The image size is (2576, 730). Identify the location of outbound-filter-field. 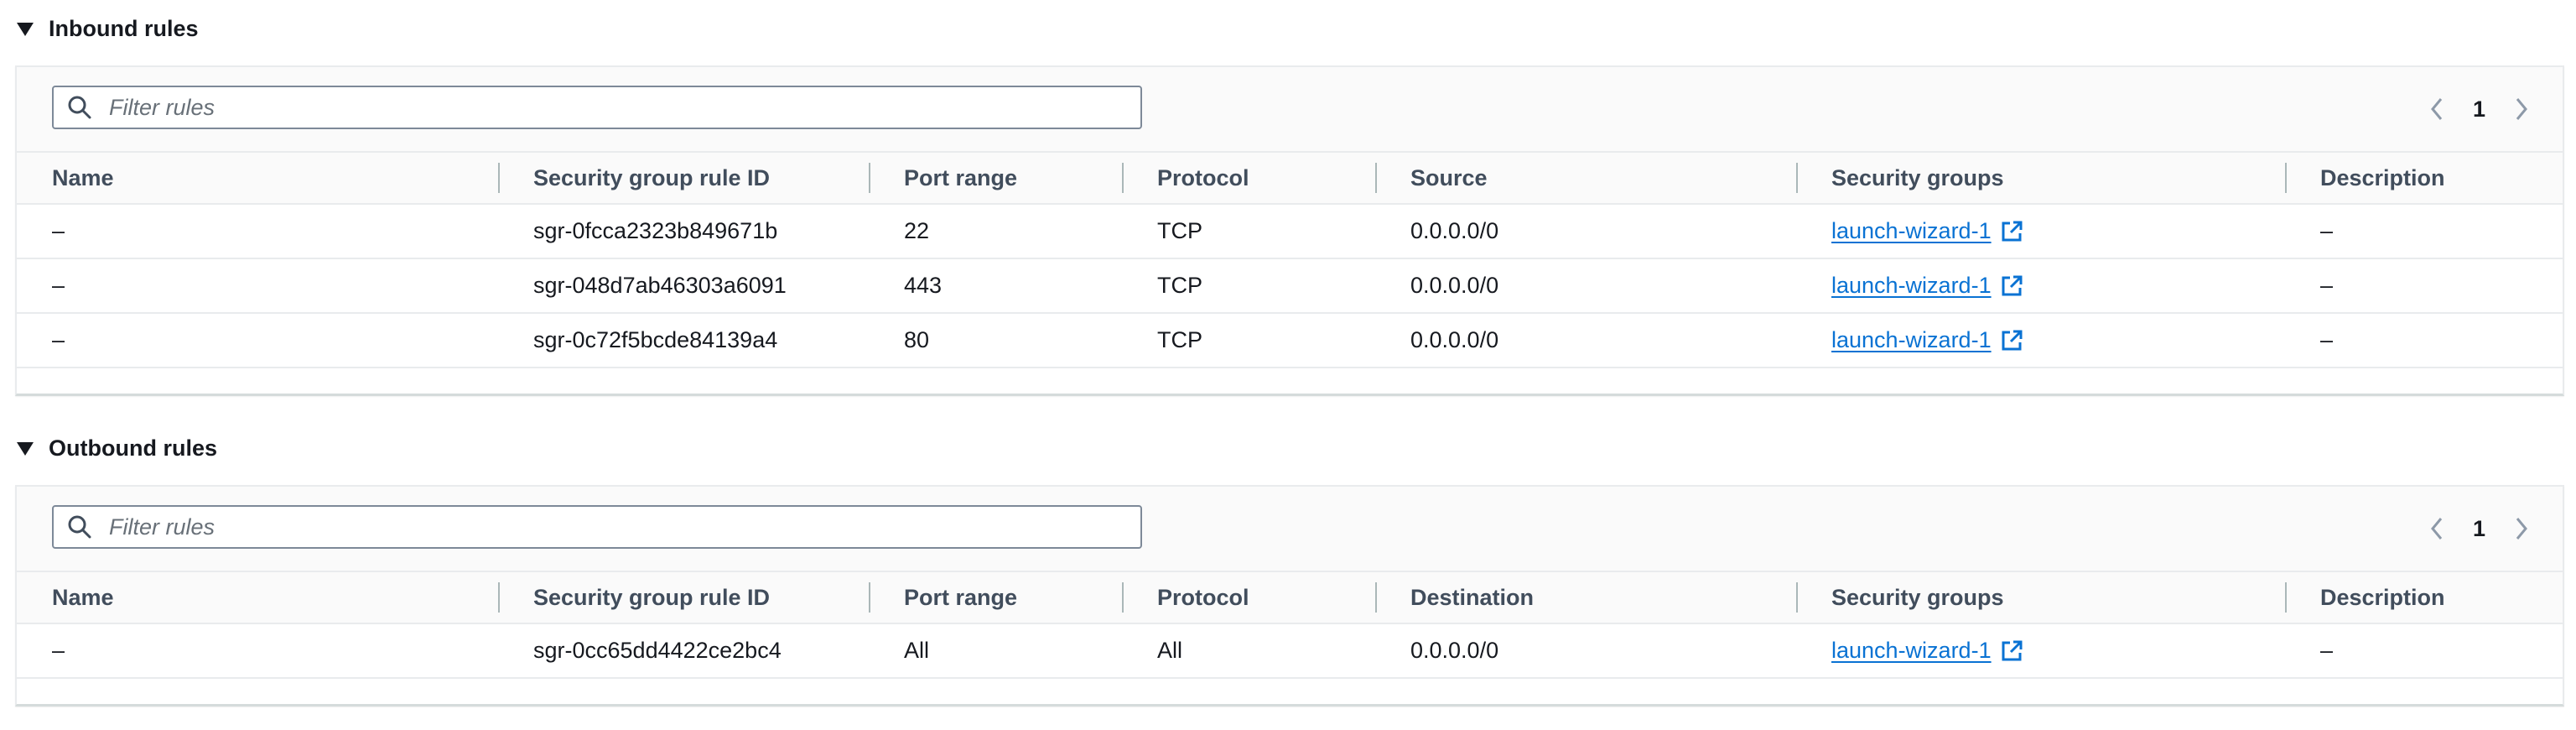
(597, 527).